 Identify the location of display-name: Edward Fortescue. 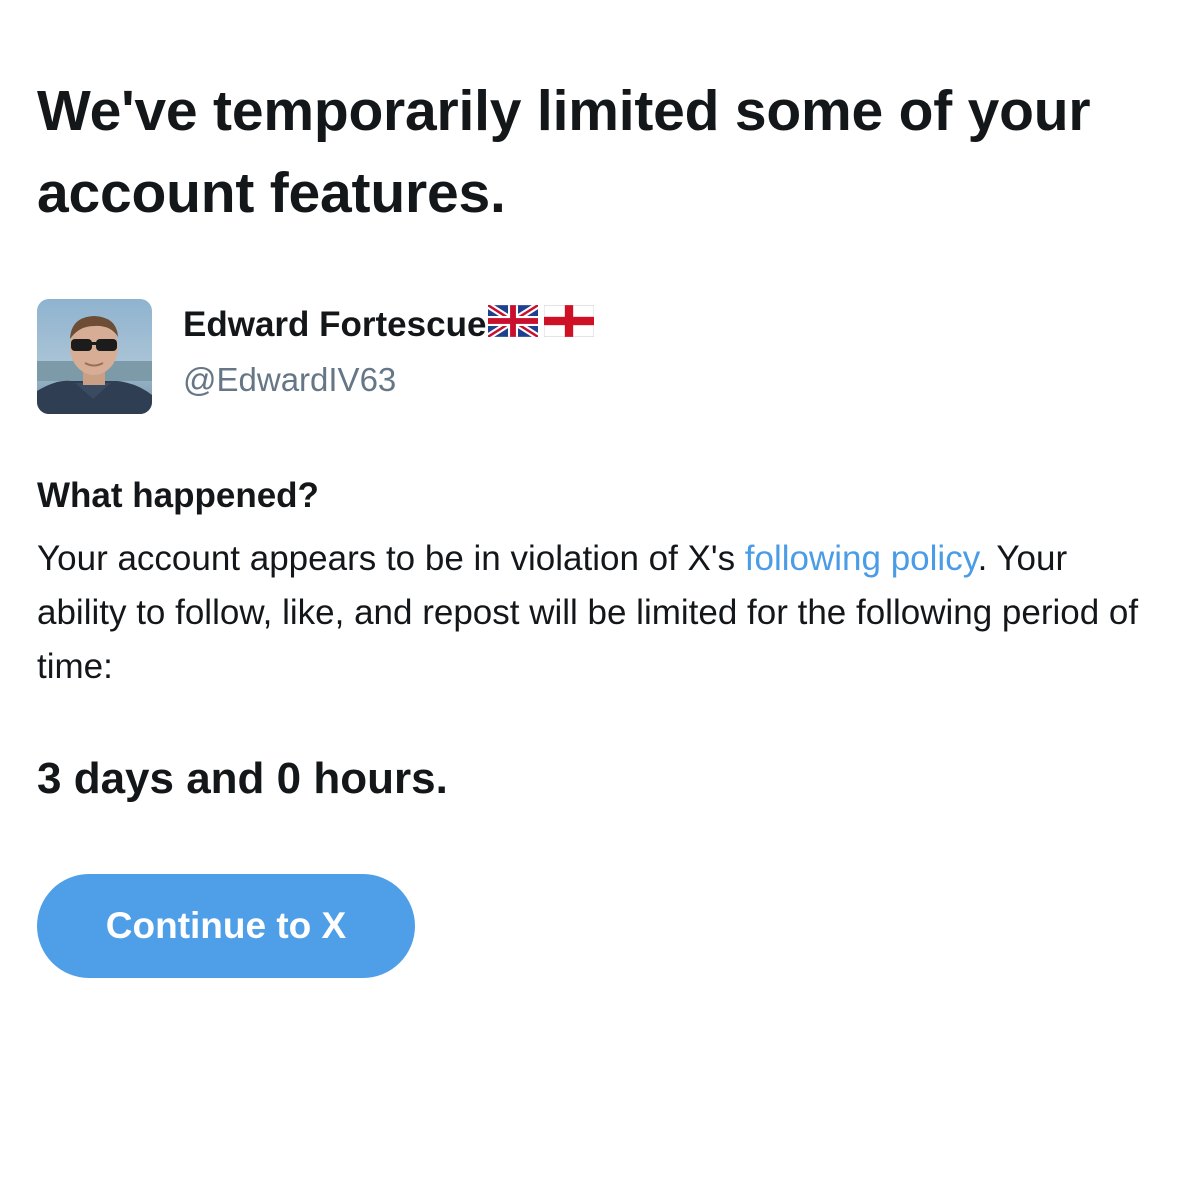
(335, 324).